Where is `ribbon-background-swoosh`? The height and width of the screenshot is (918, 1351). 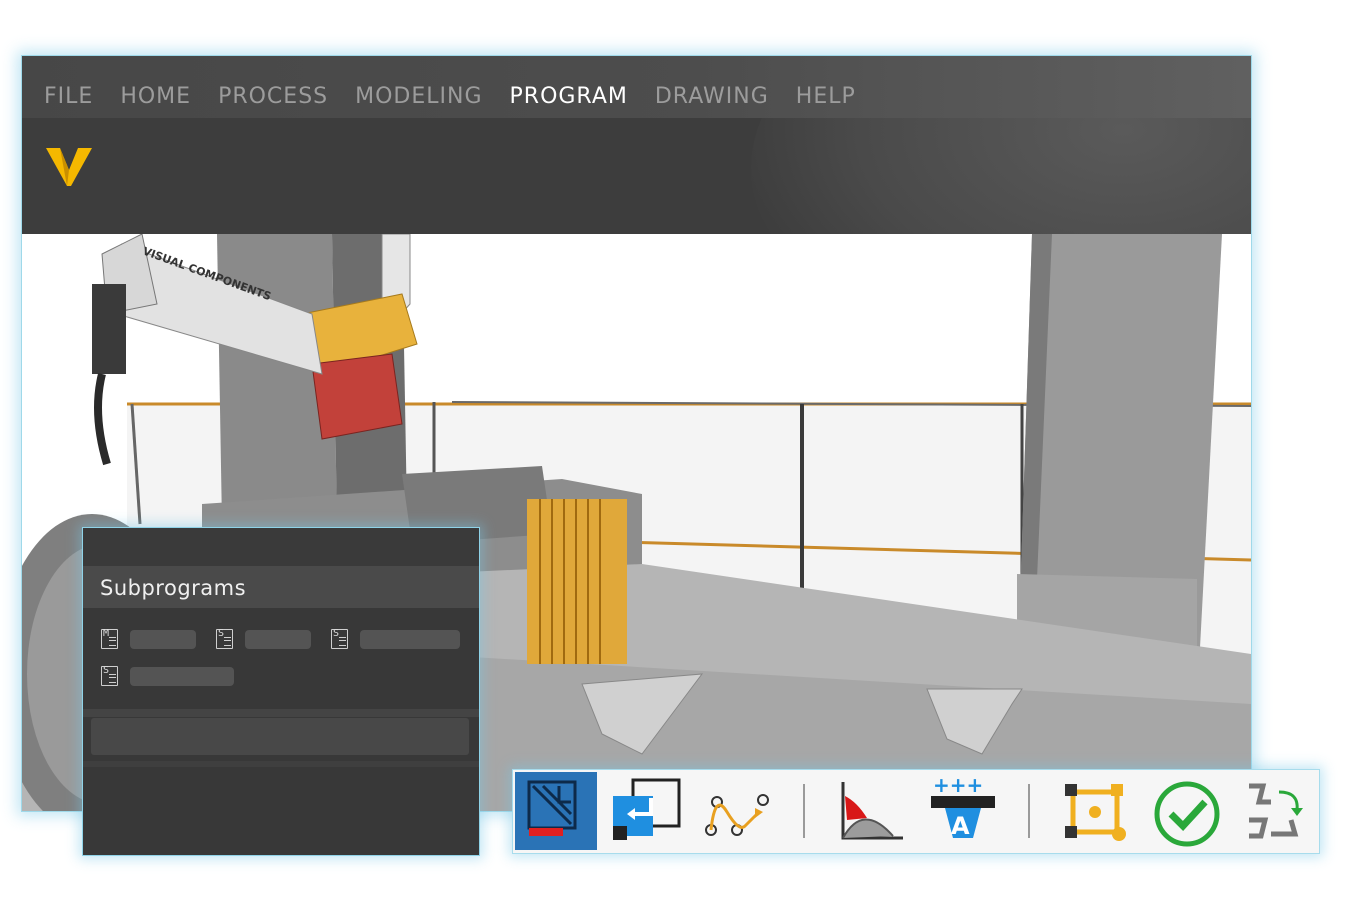 ribbon-background-swoosh is located at coordinates (1001, 176).